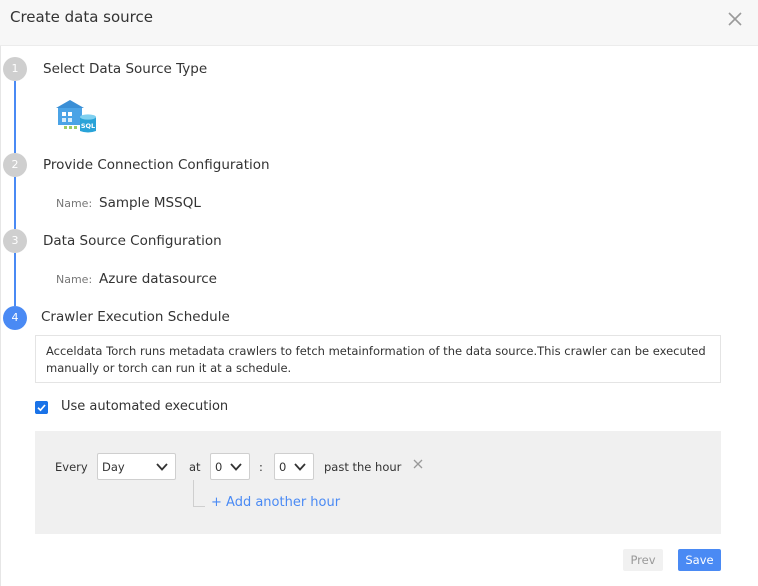 This screenshot has width=758, height=586. I want to click on dialog-header: Create data source, so click(379, 23).